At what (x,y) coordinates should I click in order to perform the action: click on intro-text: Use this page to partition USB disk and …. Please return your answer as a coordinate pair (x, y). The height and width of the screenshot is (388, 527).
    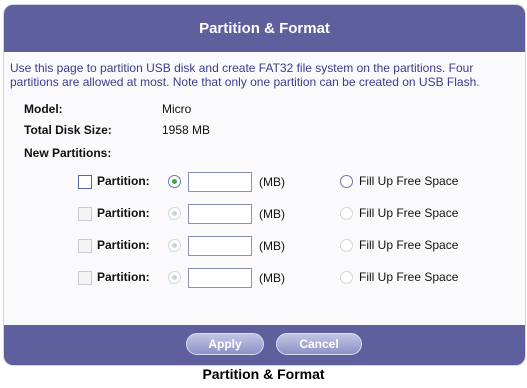
    Looking at the image, I should click on (245, 75).